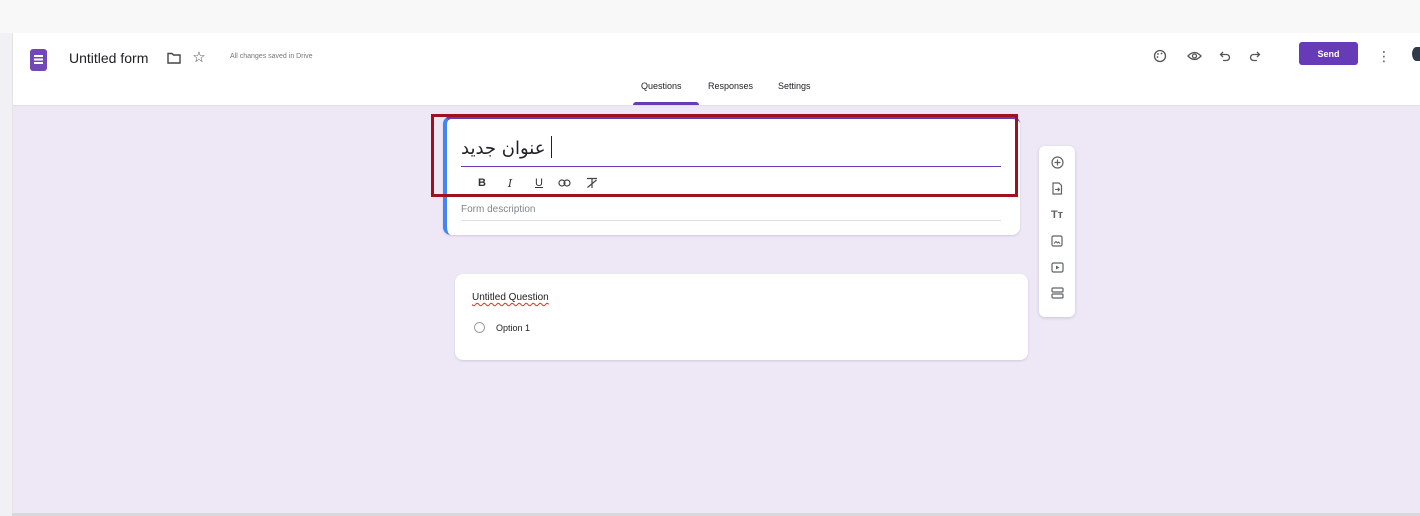 This screenshot has width=1420, height=516. I want to click on add-title-icon: Tт, so click(1057, 215).